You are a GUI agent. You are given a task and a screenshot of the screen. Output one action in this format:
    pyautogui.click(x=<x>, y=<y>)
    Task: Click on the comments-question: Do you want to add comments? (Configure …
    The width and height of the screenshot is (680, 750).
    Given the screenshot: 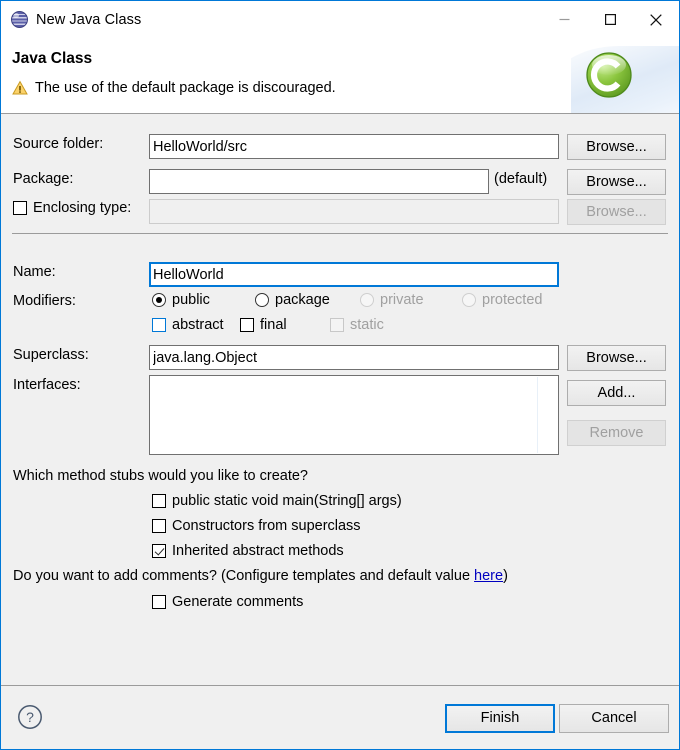 What is the action you would take?
    pyautogui.click(x=260, y=576)
    